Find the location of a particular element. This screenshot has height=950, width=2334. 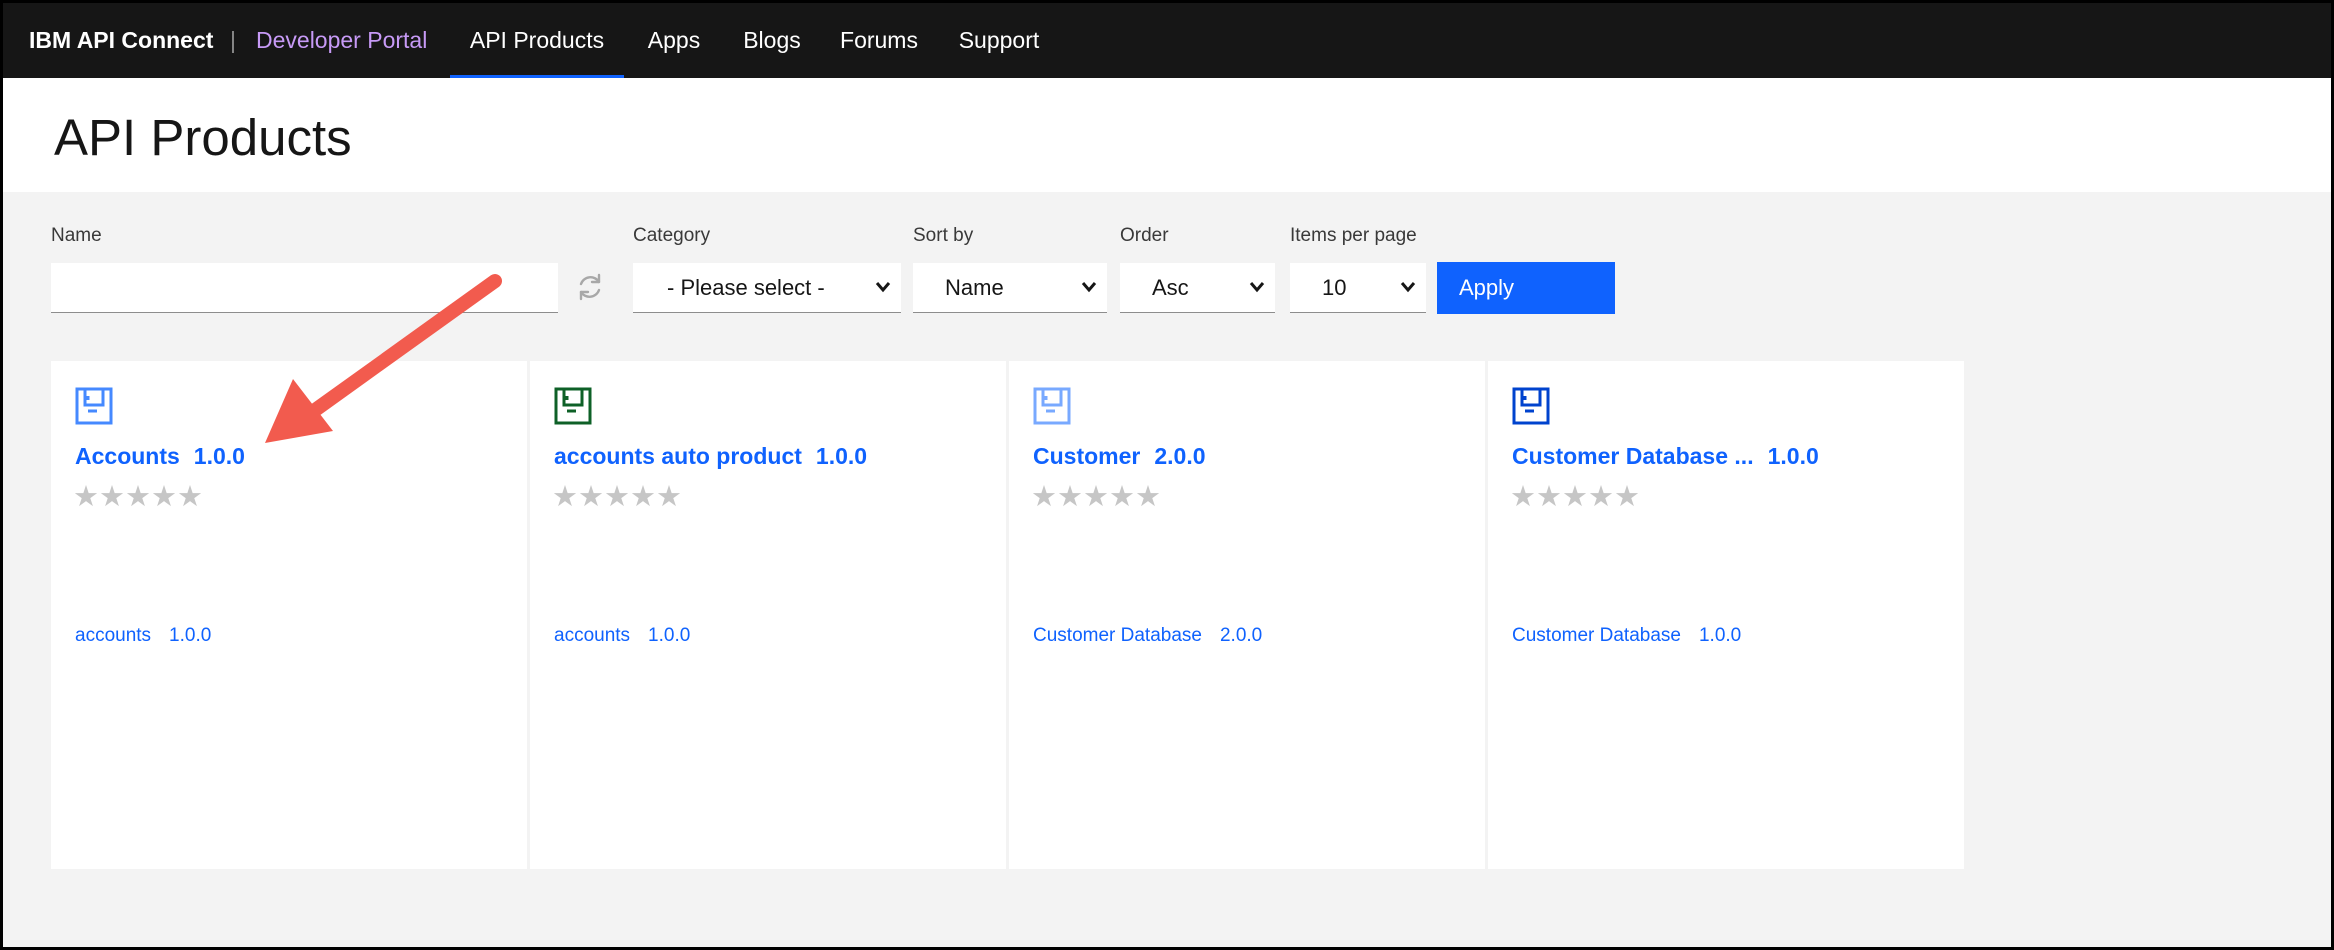

apply-button: Apply is located at coordinates (1526, 288).